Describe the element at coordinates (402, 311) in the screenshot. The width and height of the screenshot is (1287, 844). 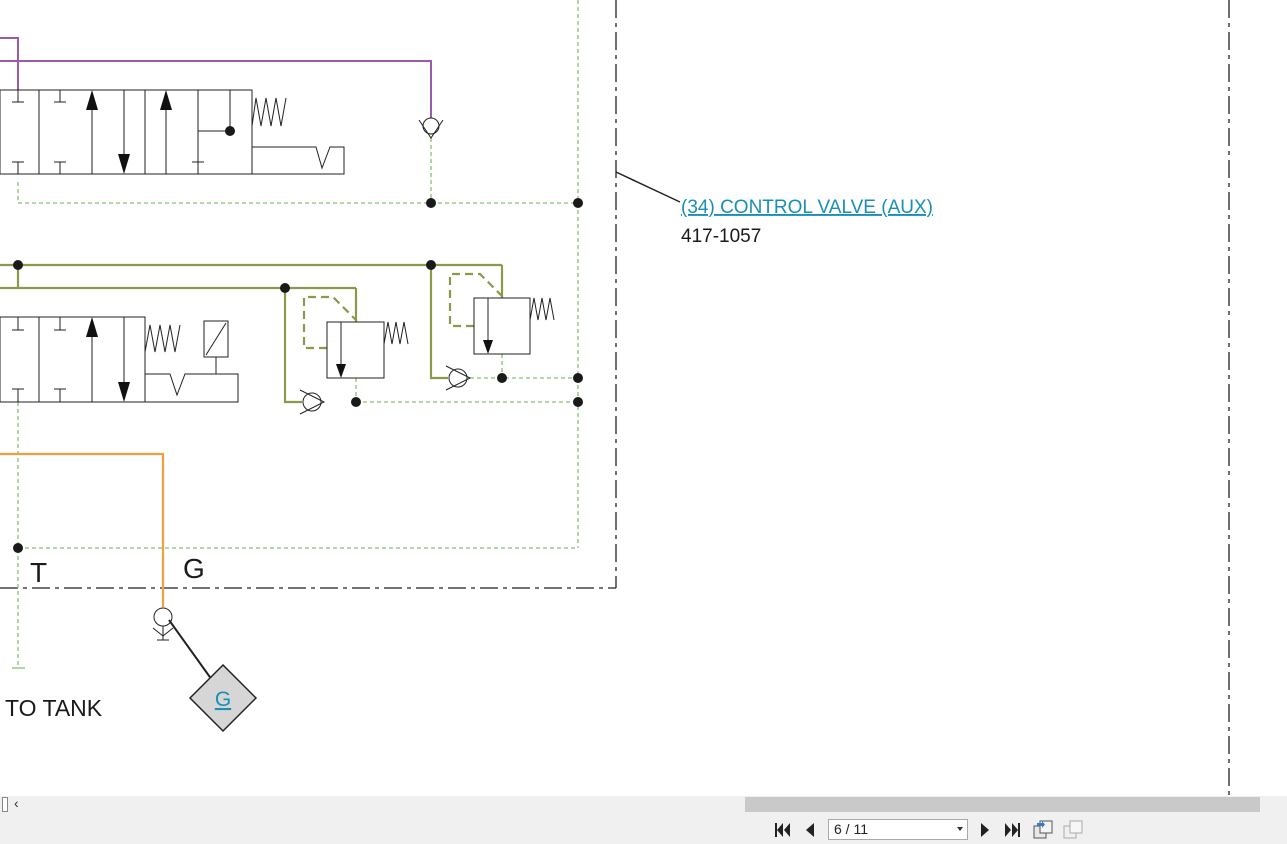
I see `relief-pilot-dashes` at that location.